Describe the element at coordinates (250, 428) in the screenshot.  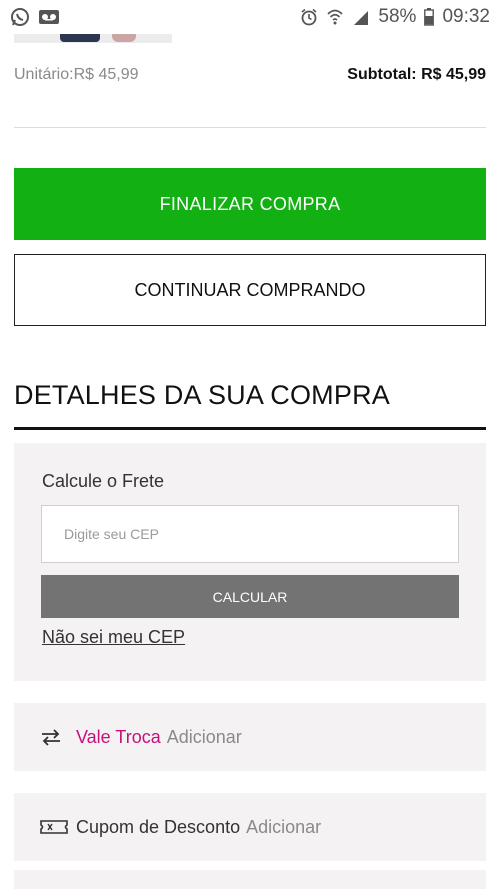
I see `section-underline` at that location.